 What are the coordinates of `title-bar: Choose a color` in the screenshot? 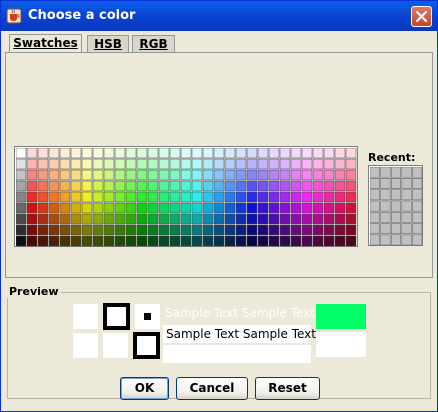 It's located at (219, 16).